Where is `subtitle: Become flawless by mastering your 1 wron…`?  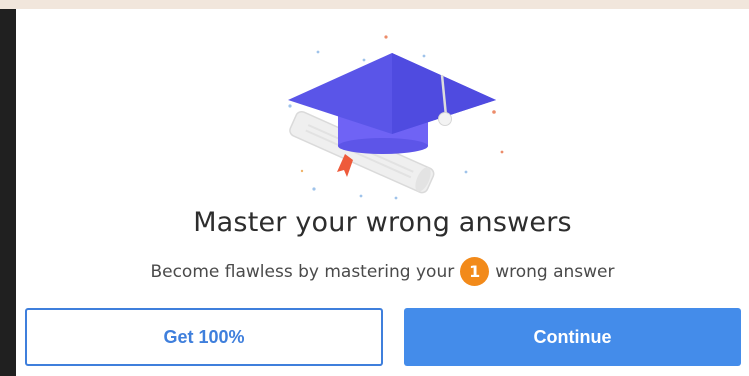
subtitle: Become flawless by mastering your 1 wron… is located at coordinates (382, 271).